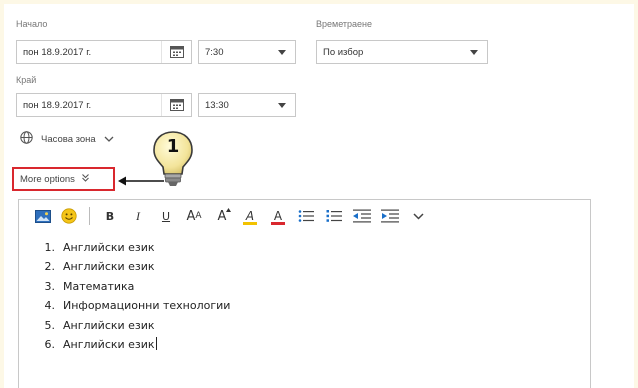 The width and height of the screenshot is (638, 388). I want to click on emoji-icon, so click(69, 216).